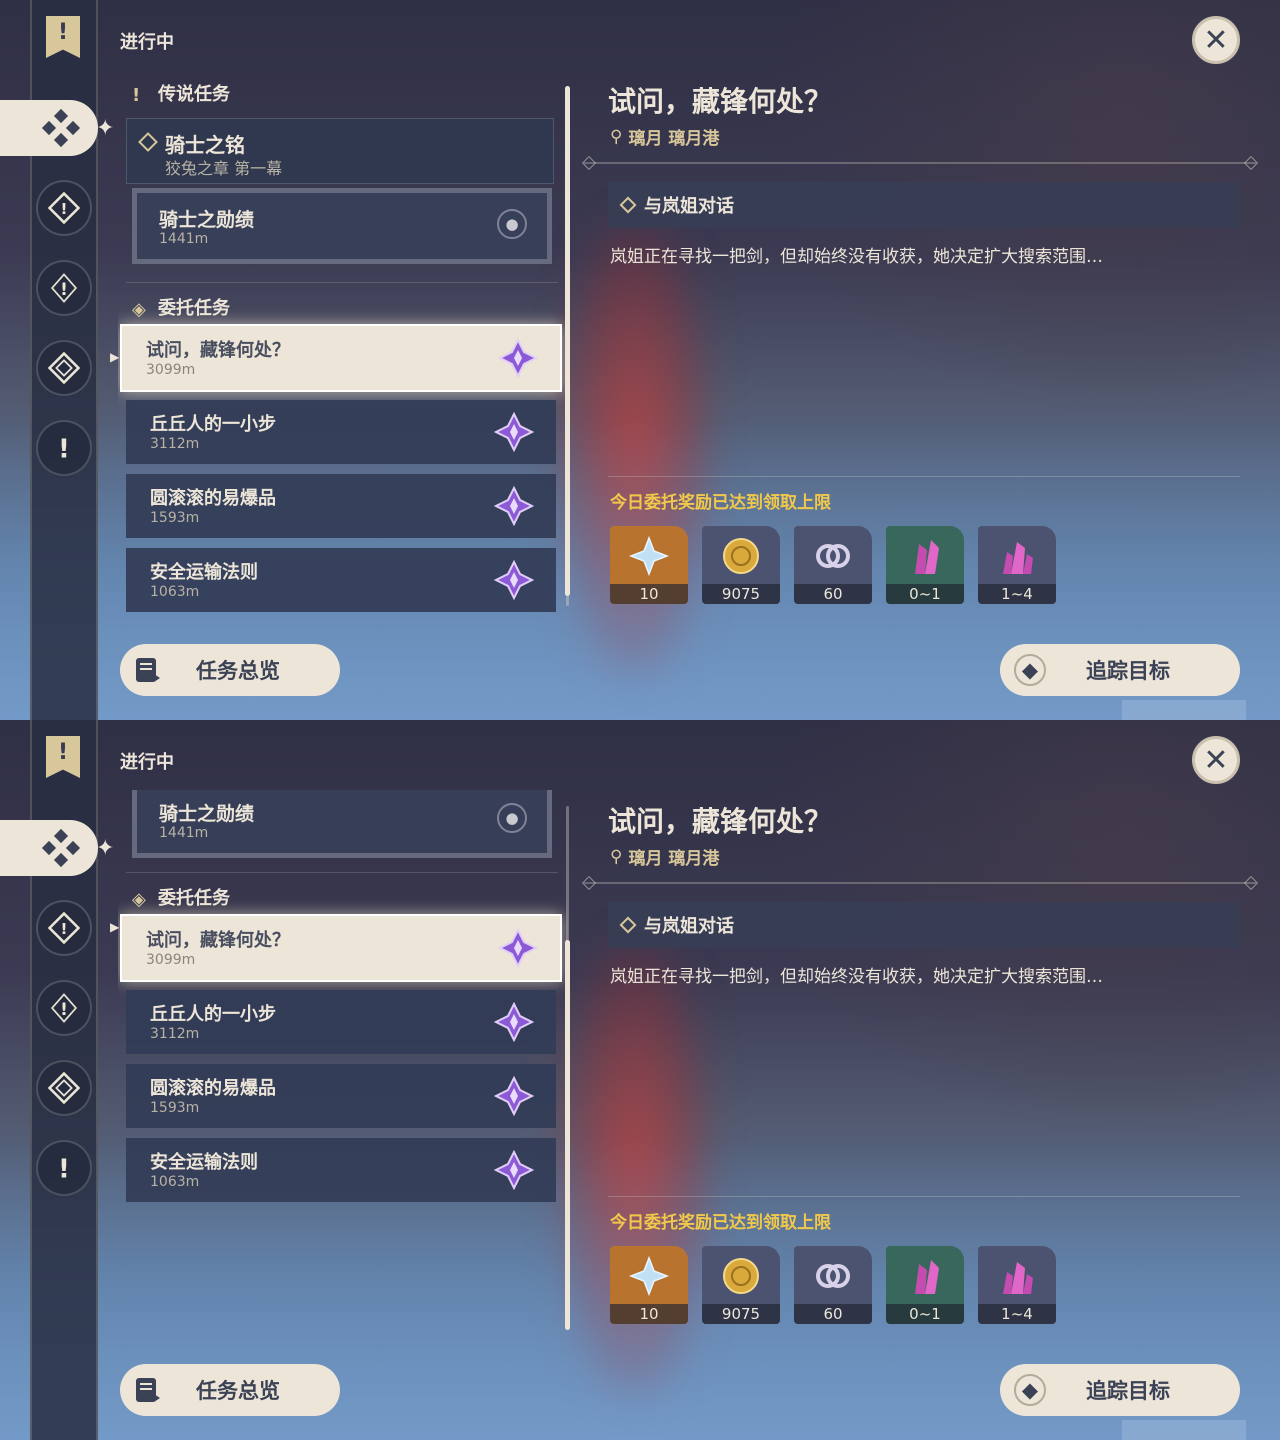 The height and width of the screenshot is (1440, 1280). I want to click on task-title: 丘丘人的一小步, so click(213, 1014).